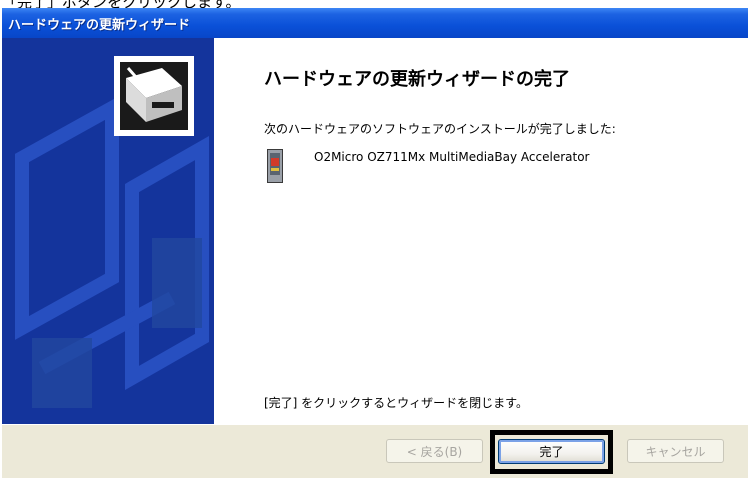 The height and width of the screenshot is (478, 750). What do you see at coordinates (551, 451) in the screenshot?
I see `finish-button: 完了` at bounding box center [551, 451].